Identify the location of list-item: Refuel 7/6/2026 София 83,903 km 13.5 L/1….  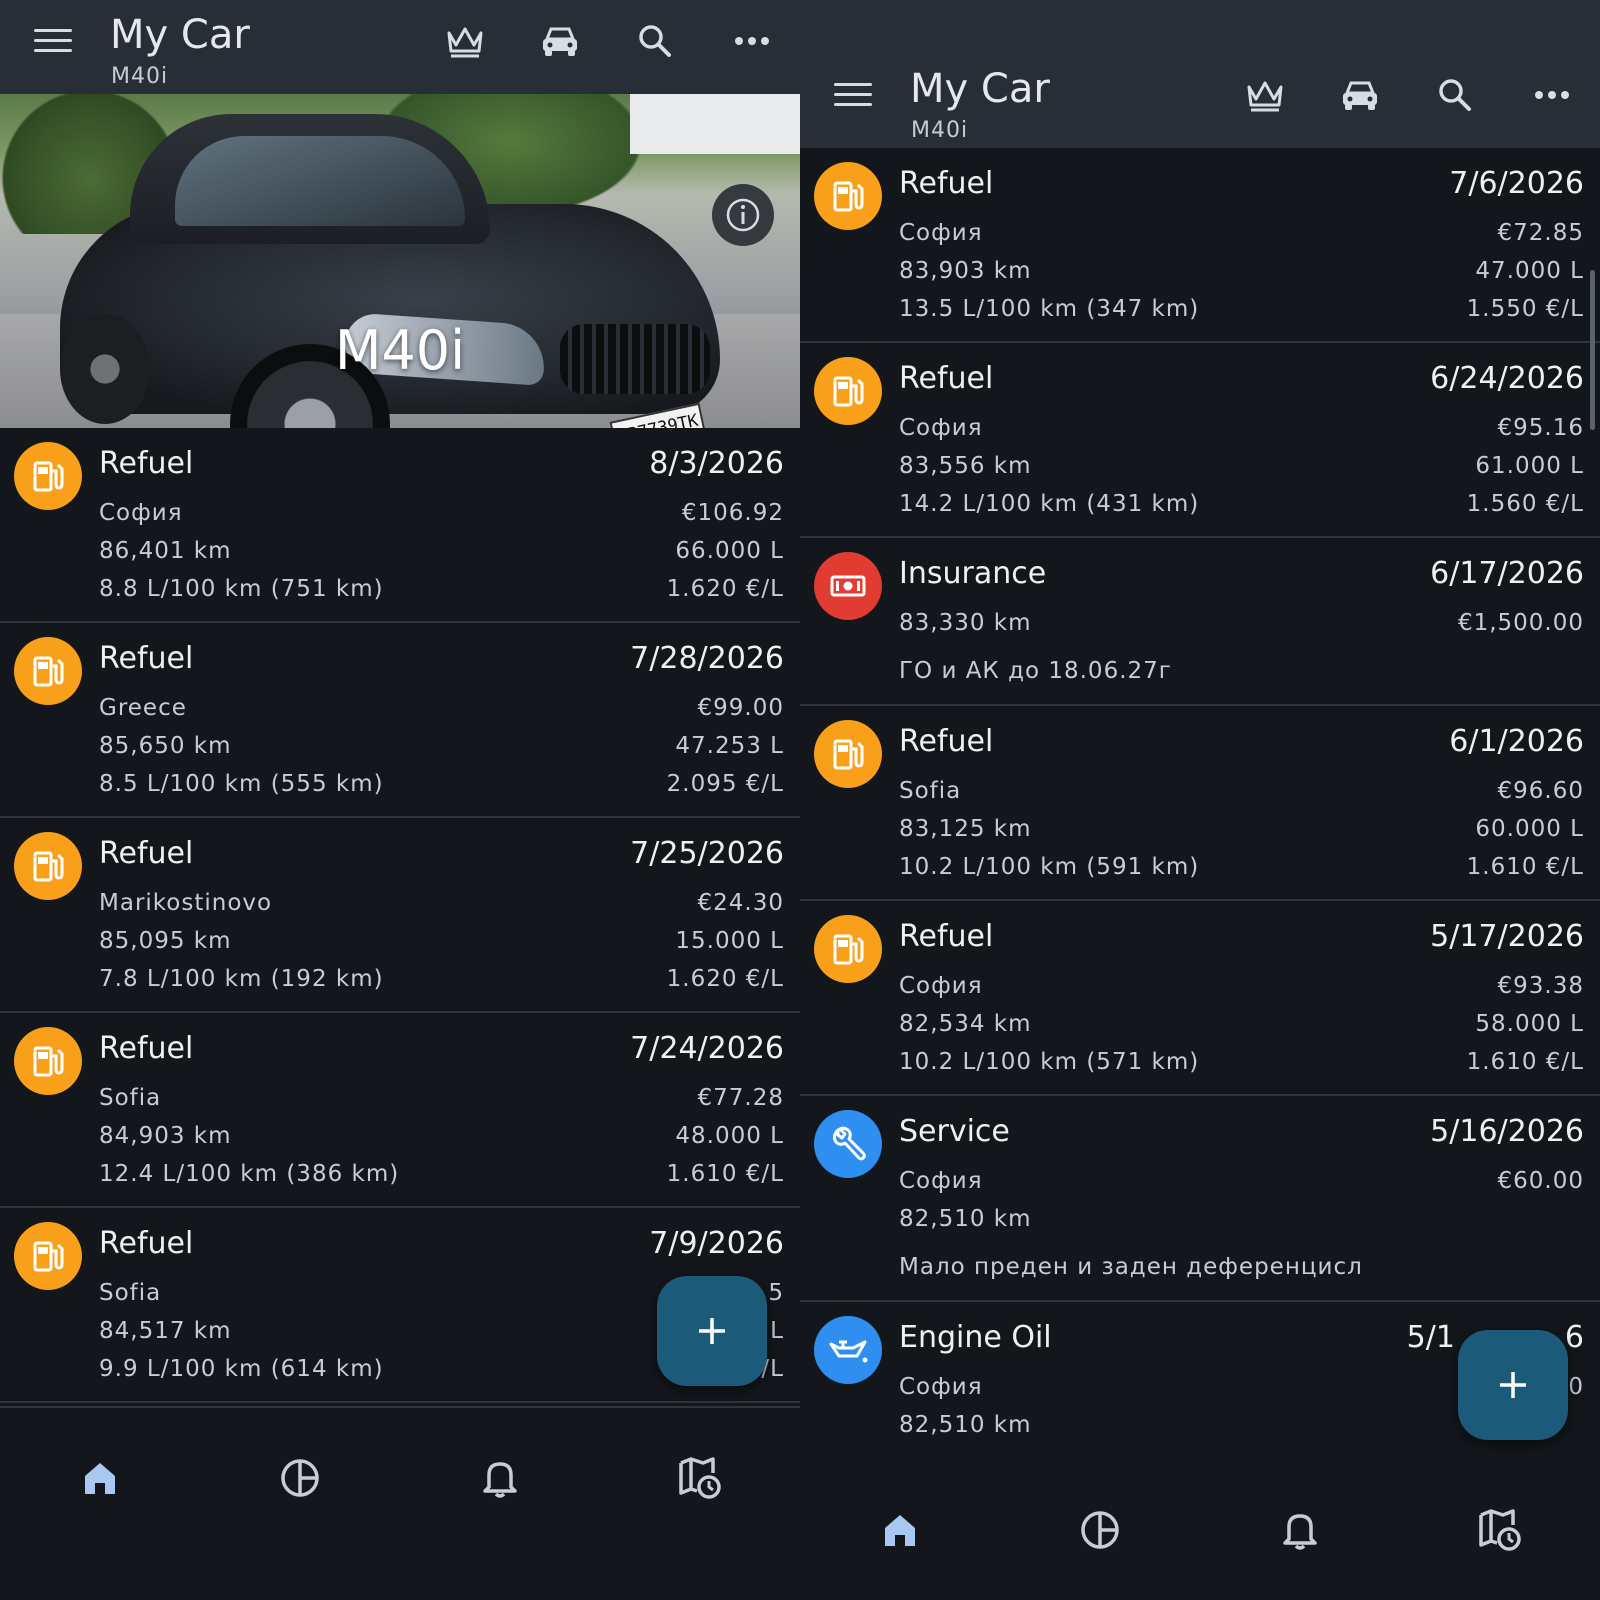
(1200, 245).